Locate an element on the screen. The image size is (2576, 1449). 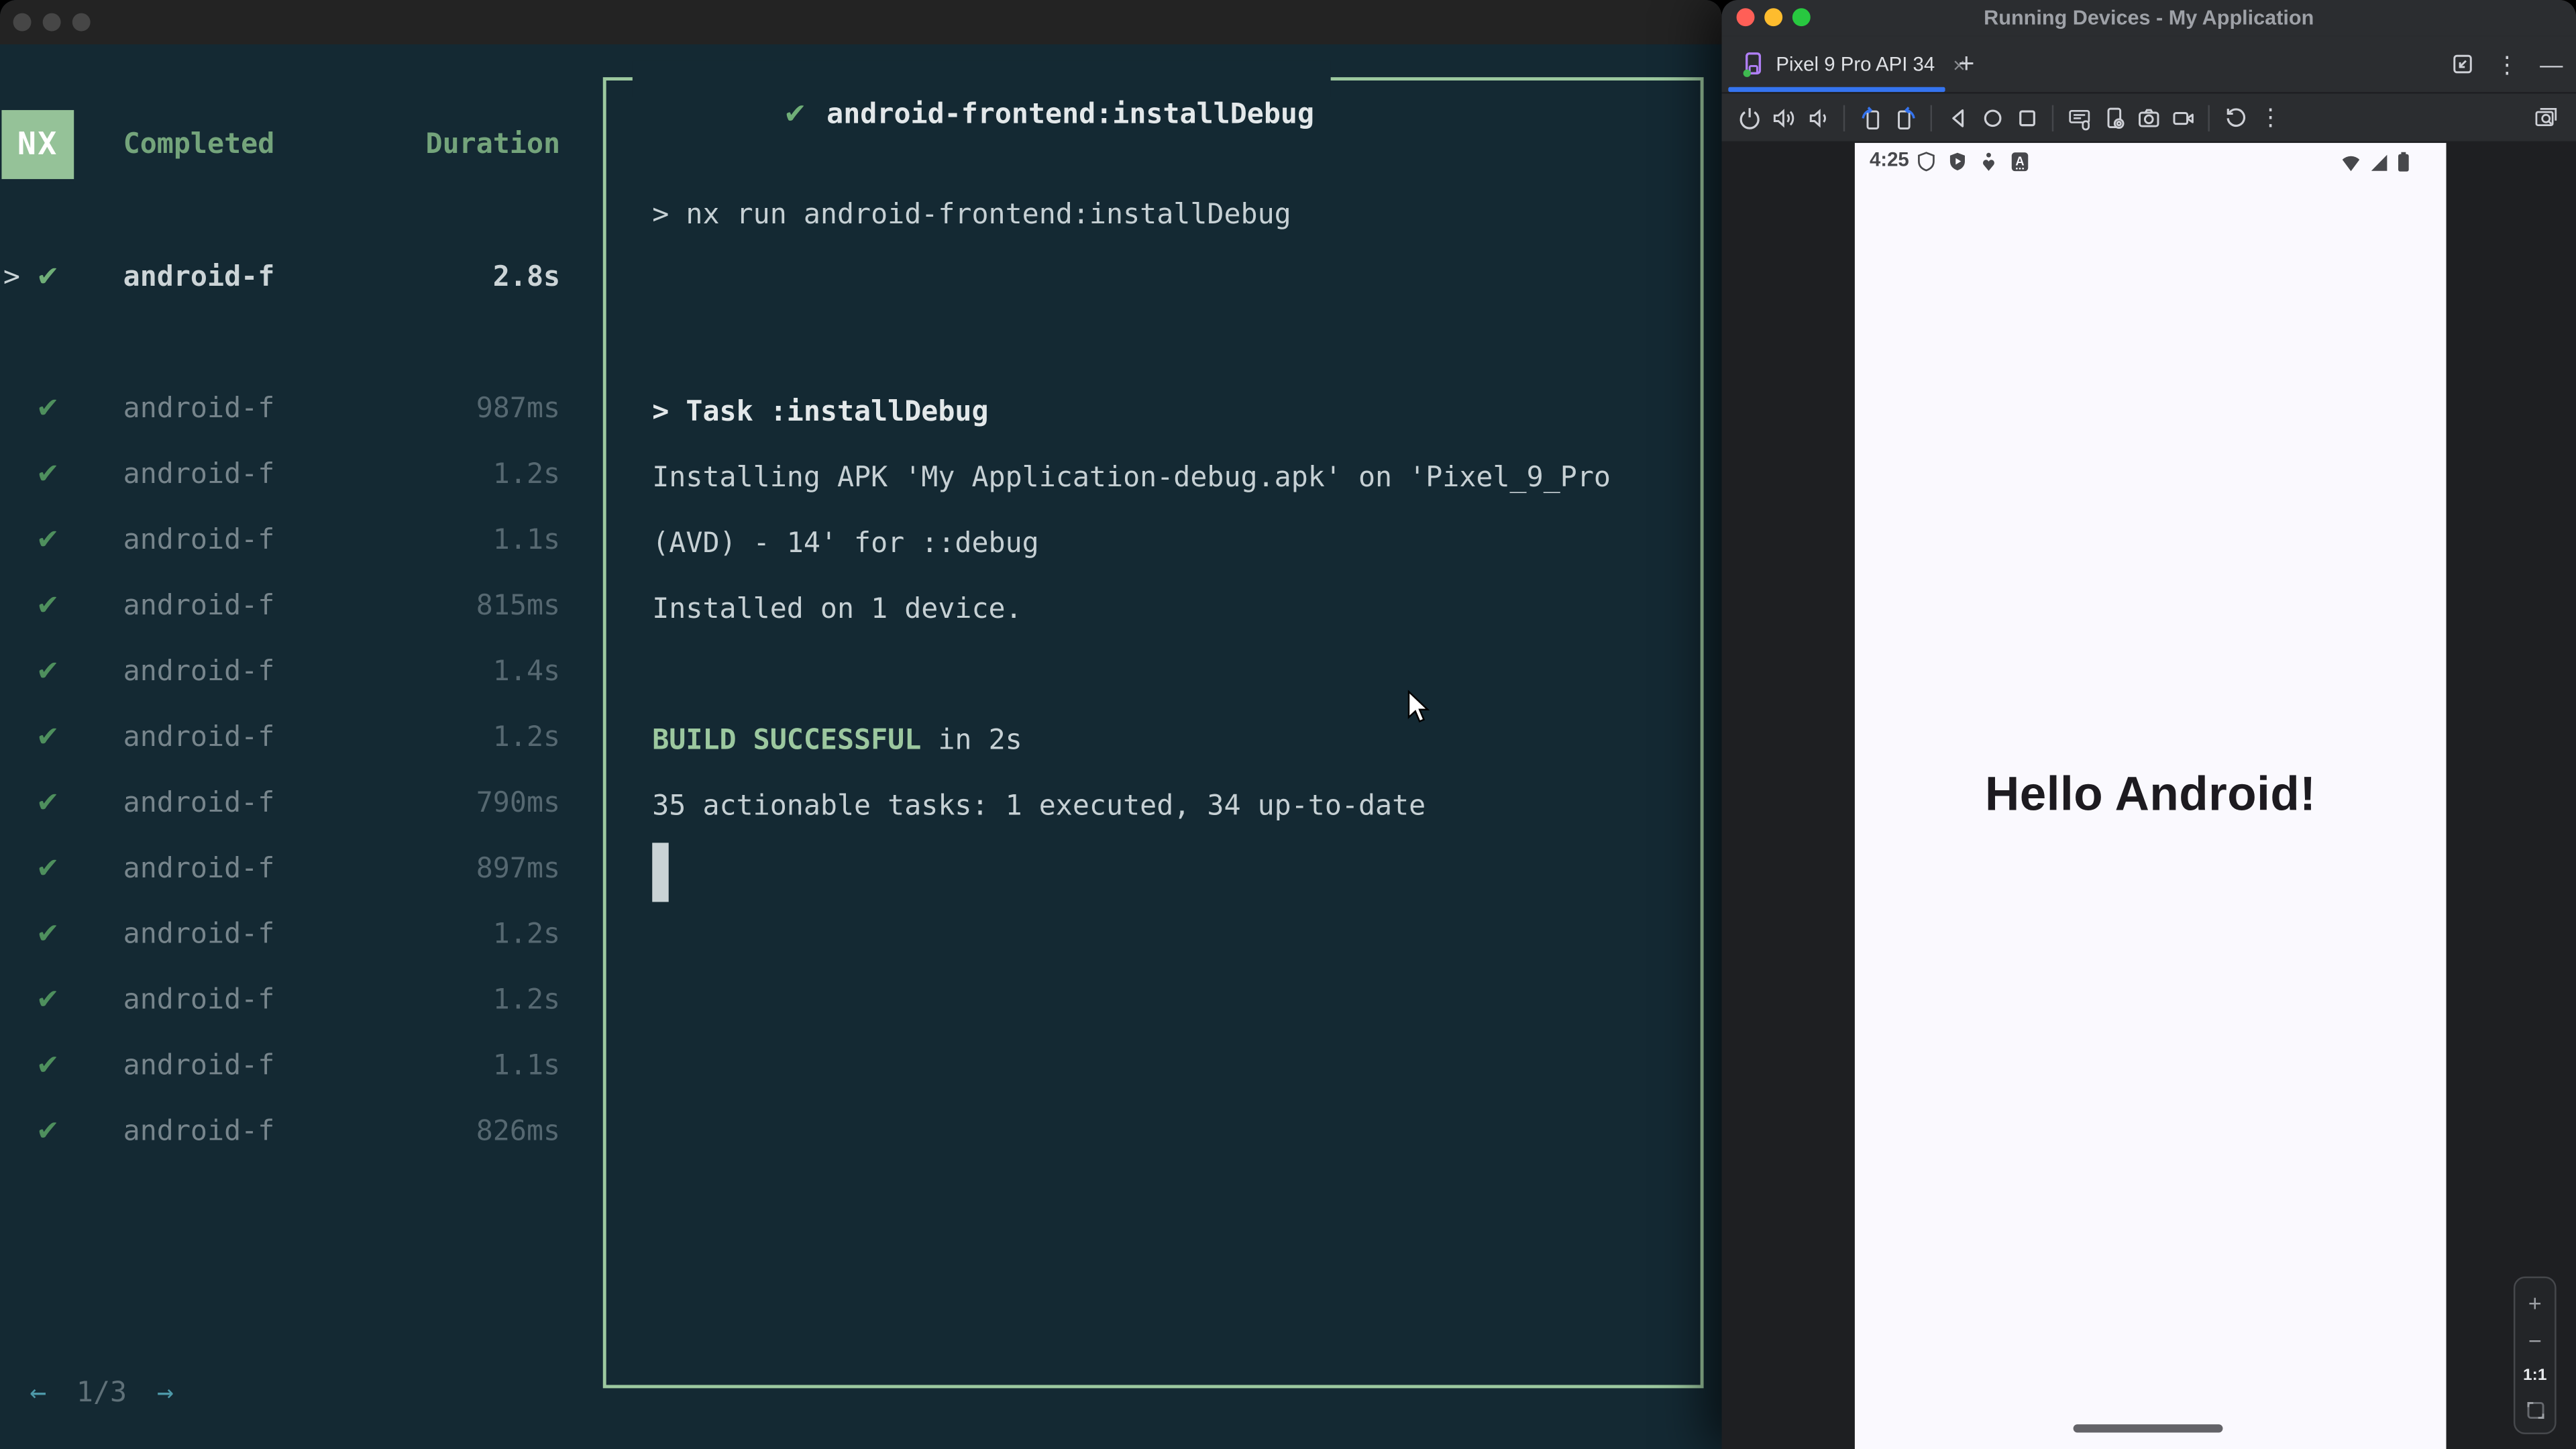
overview-button-icon is located at coordinates (2026, 118).